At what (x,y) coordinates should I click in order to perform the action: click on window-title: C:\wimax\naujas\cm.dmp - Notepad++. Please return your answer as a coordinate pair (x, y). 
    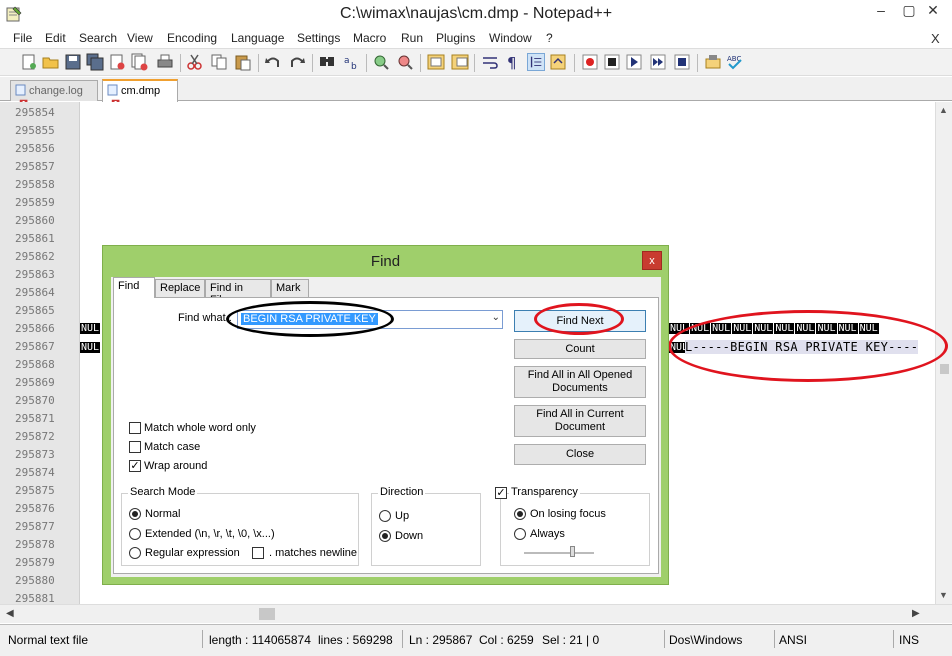
    Looking at the image, I should click on (476, 13).